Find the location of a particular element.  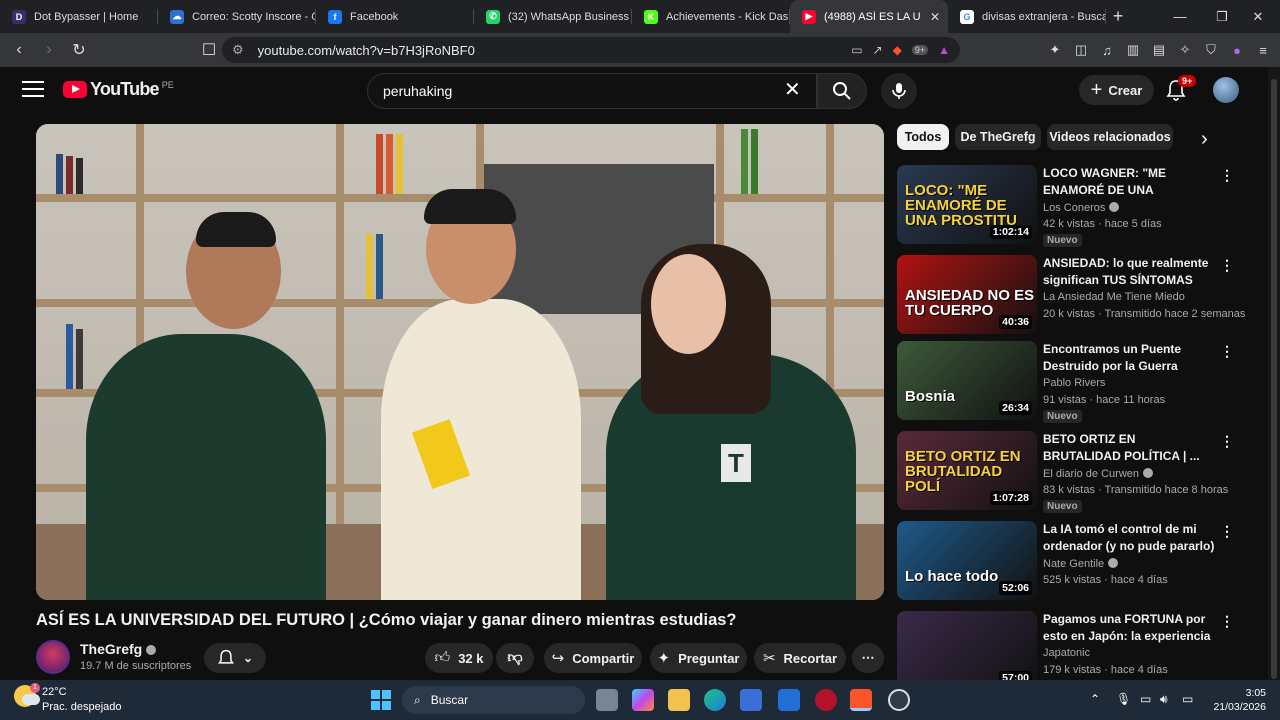

leo-icon: ✧ is located at coordinates (1185, 50).